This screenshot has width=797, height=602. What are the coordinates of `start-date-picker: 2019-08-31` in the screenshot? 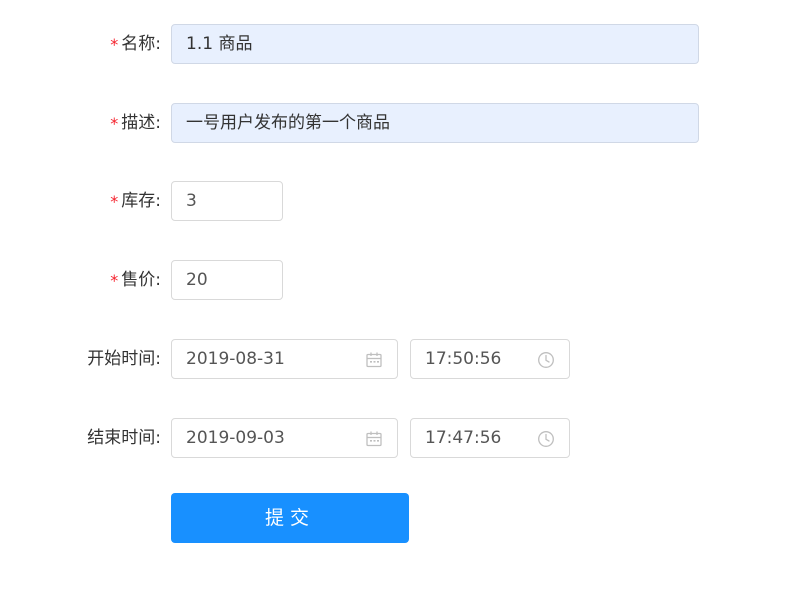 It's located at (284, 359).